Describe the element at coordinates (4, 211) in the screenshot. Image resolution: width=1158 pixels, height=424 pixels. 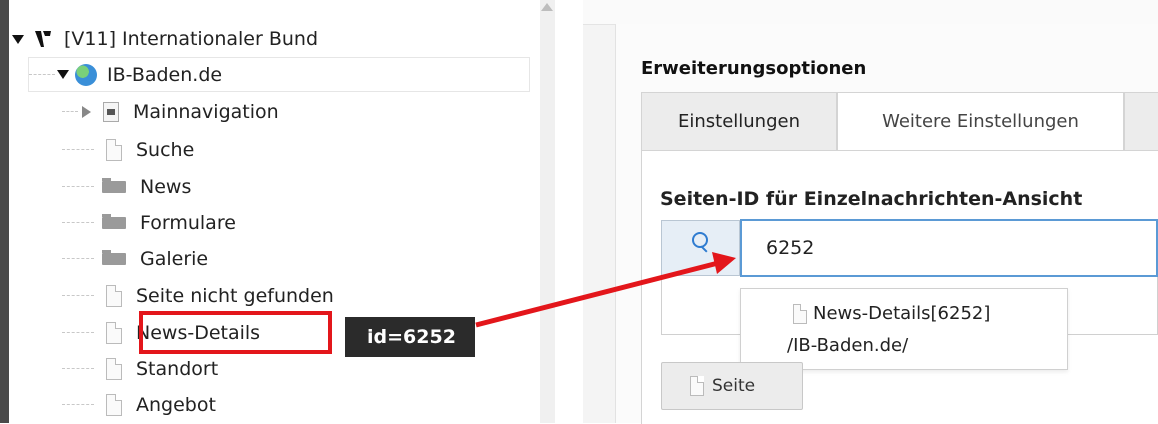
I see `tree-left-bar` at that location.